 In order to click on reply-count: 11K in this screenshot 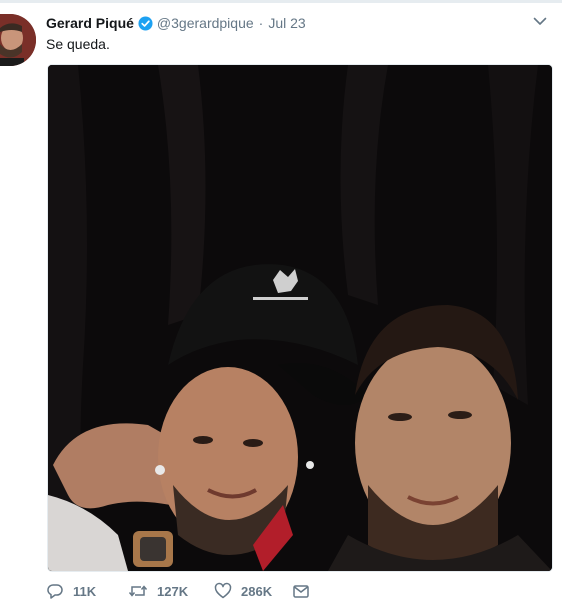, I will do `click(85, 591)`.